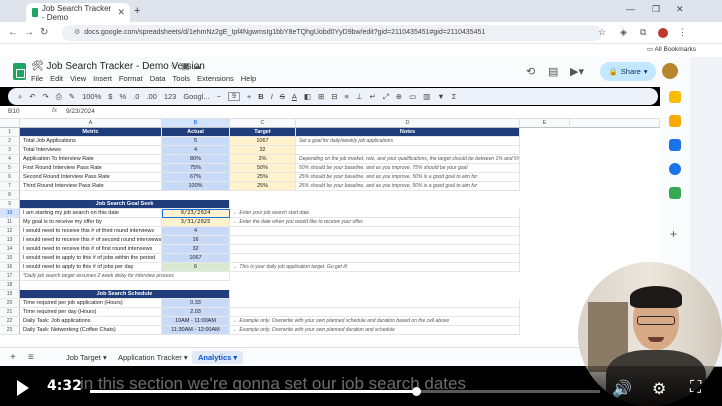  What do you see at coordinates (359, 96) in the screenshot?
I see `valign-icon: ⊥` at bounding box center [359, 96].